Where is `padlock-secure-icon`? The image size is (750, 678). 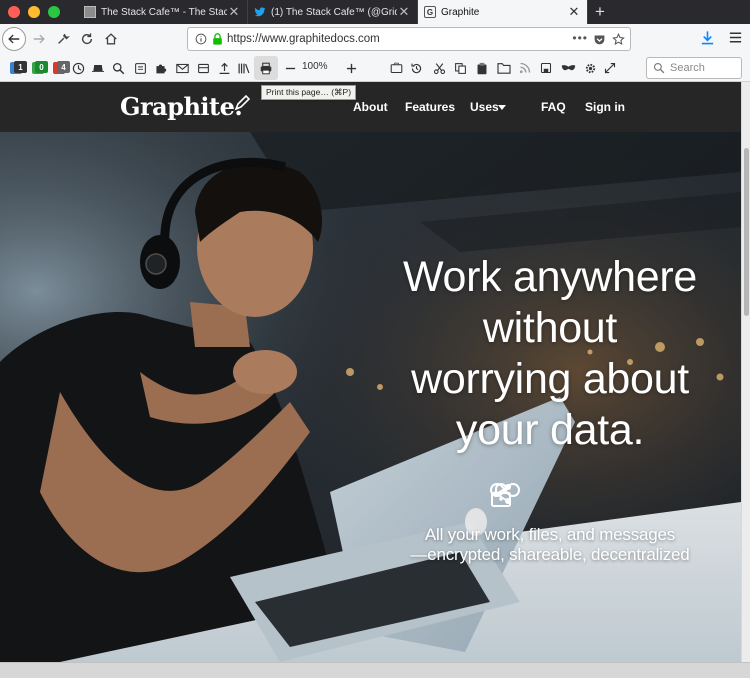 padlock-secure-icon is located at coordinates (217, 39).